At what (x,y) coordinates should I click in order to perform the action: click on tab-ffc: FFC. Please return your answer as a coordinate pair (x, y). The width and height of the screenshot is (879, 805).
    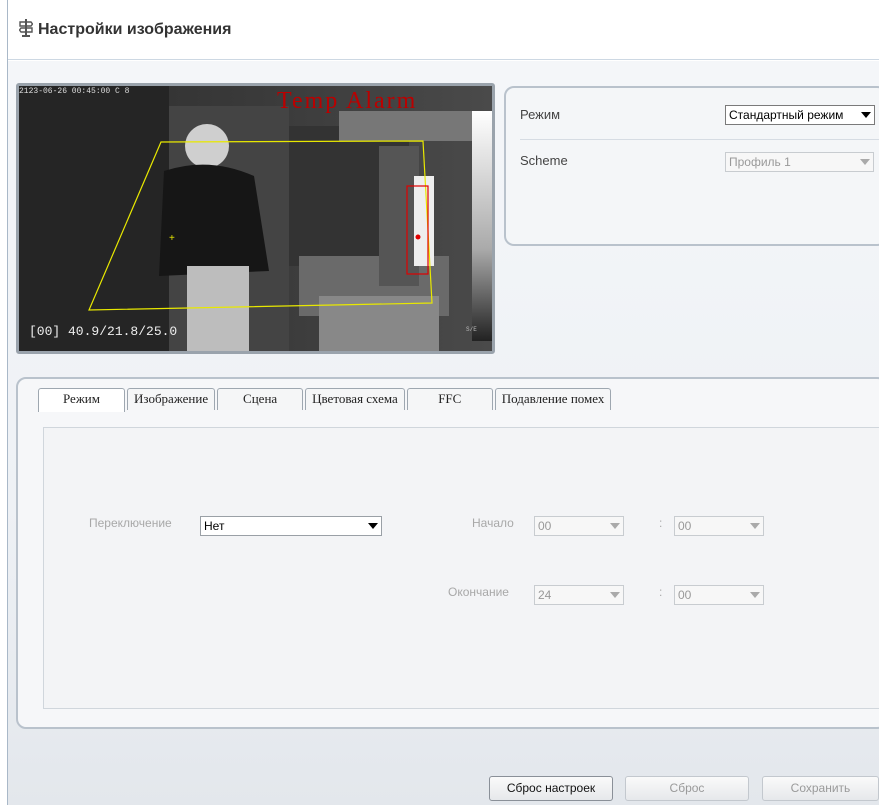
    Looking at the image, I should click on (449, 399).